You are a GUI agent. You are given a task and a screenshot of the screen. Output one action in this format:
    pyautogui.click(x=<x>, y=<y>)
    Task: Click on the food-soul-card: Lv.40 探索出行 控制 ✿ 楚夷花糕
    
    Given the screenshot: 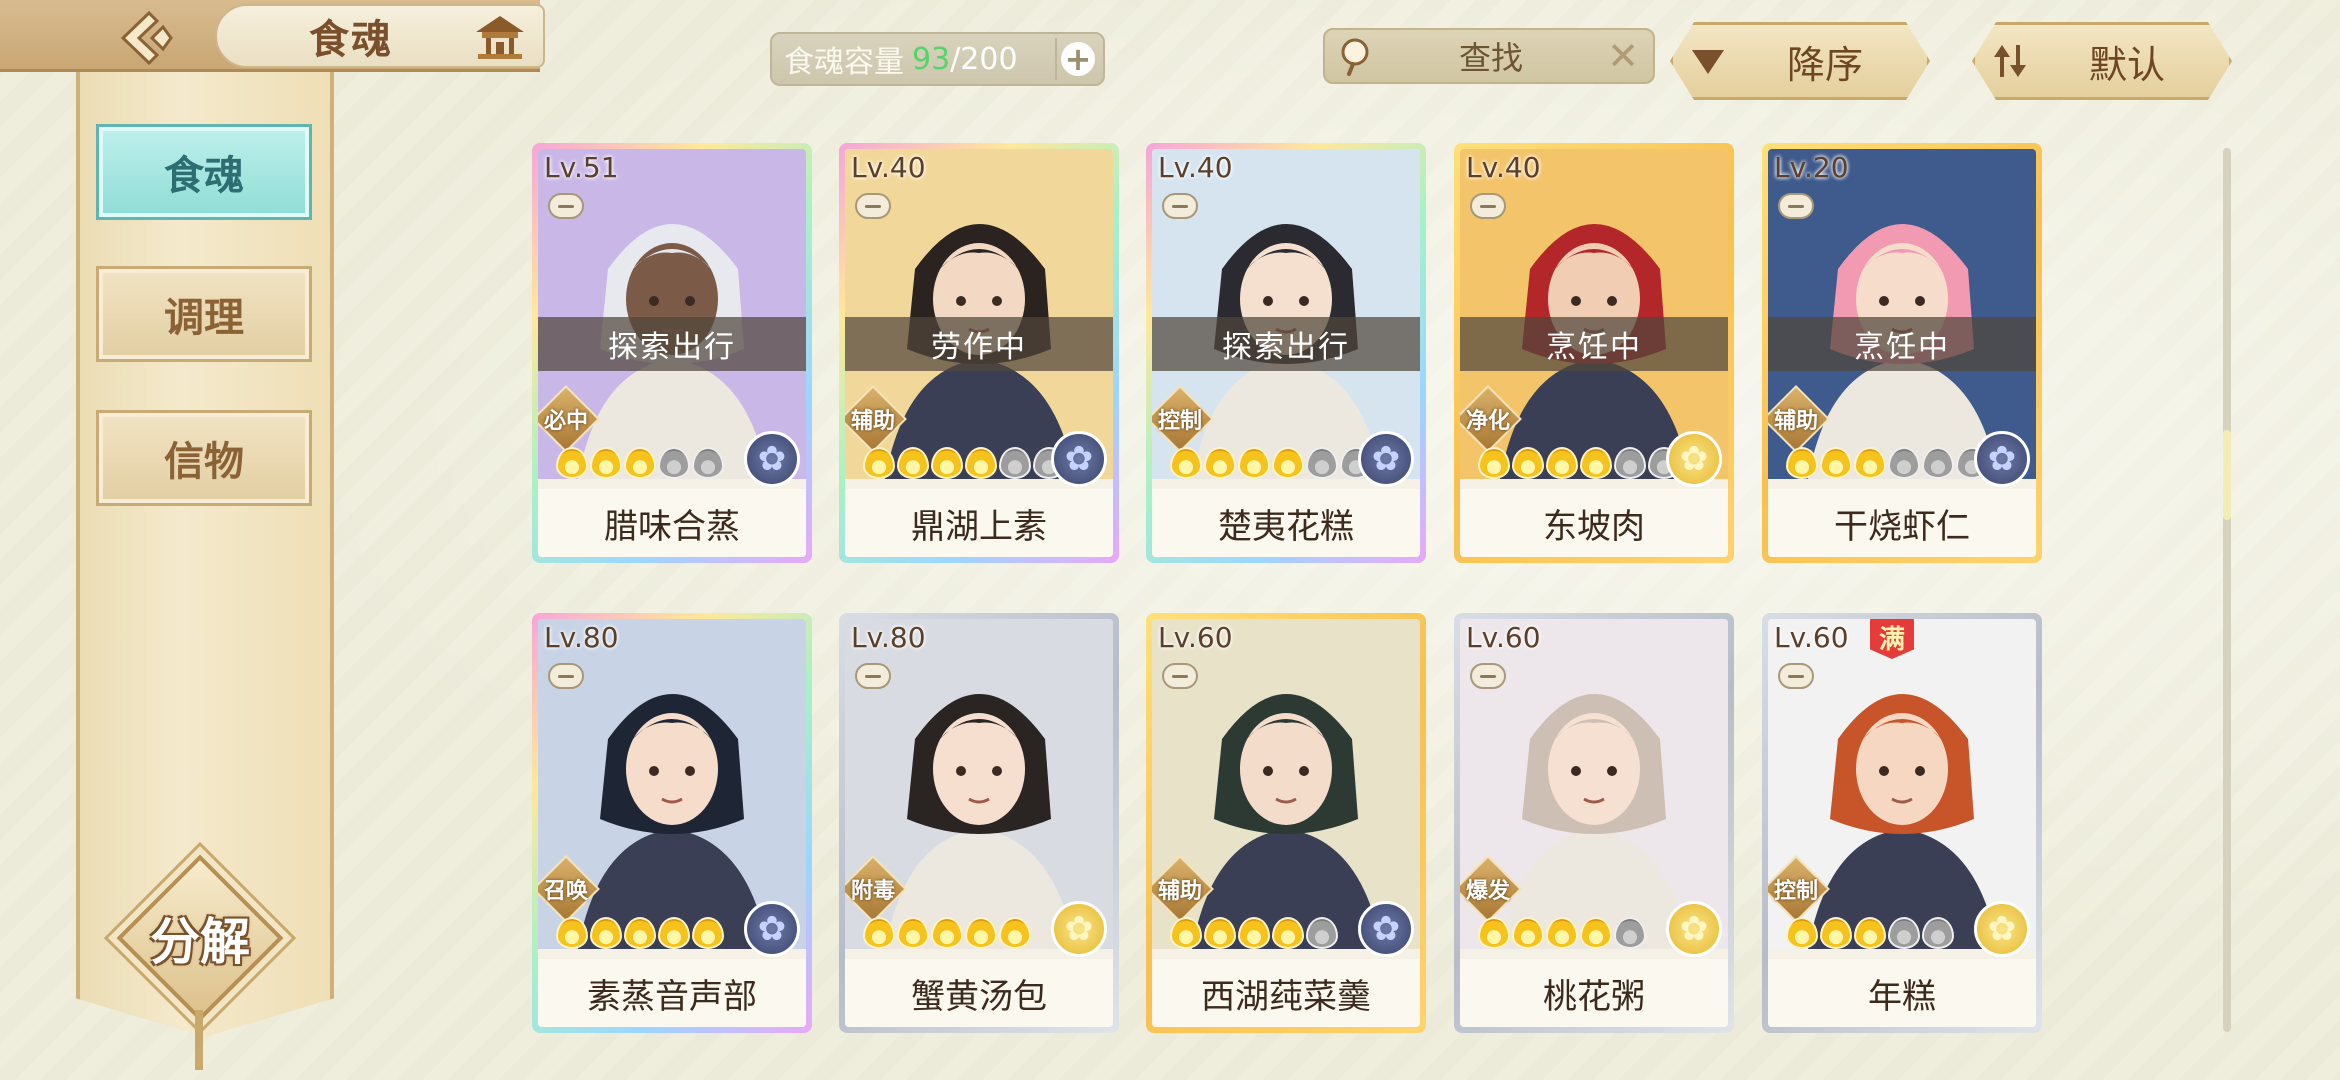 What is the action you would take?
    pyautogui.click(x=1286, y=353)
    